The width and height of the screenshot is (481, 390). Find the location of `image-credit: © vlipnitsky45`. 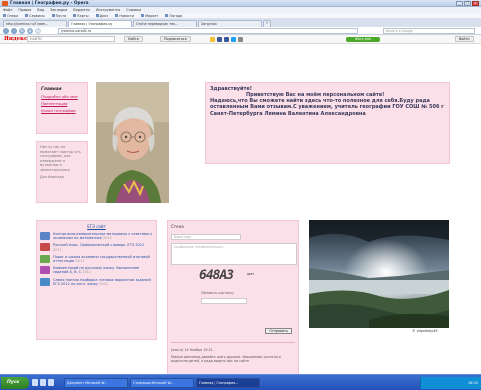

image-credit: © vlipnitsky45 is located at coordinates (425, 331).